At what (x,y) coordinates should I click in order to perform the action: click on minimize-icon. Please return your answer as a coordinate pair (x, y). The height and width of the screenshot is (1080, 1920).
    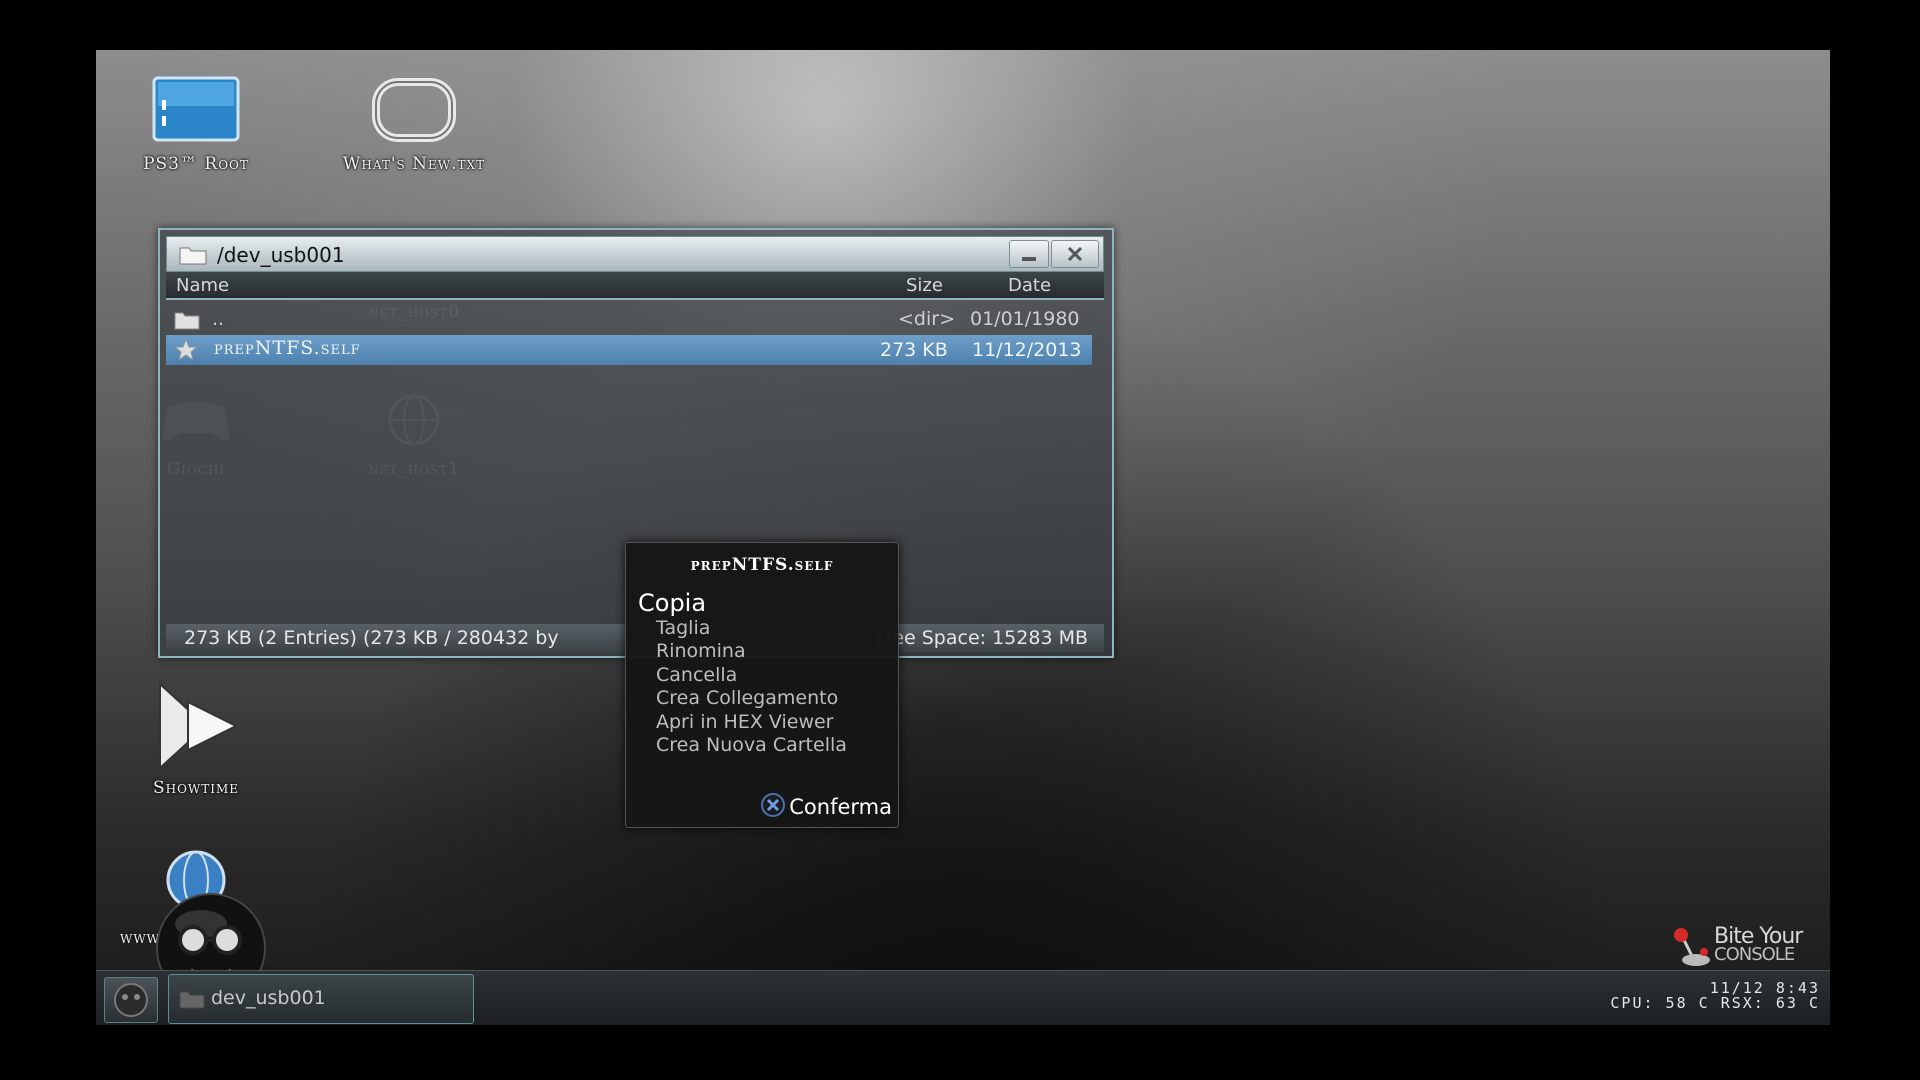
    Looking at the image, I should click on (1029, 259).